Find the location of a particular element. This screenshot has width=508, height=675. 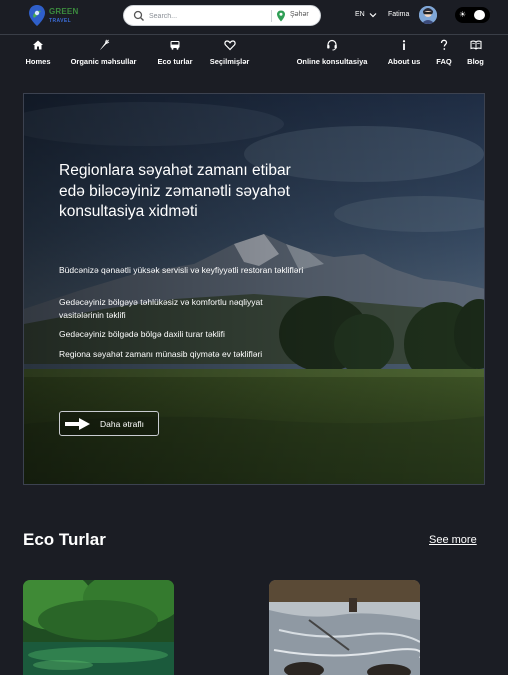

headset-icon is located at coordinates (332, 45).